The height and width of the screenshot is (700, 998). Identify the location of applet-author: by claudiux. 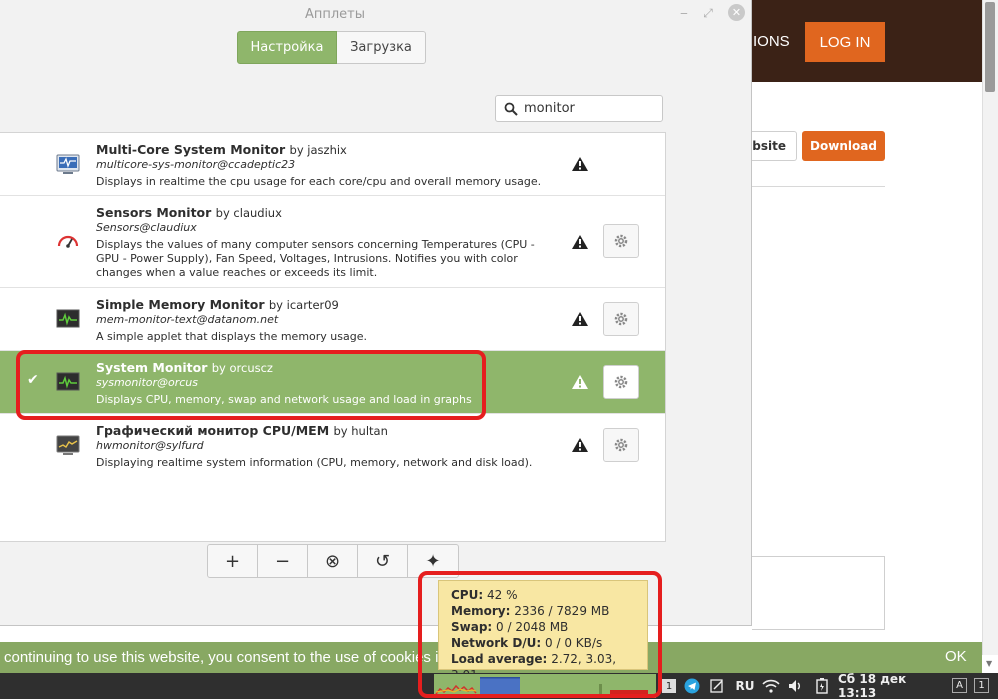
(248, 213).